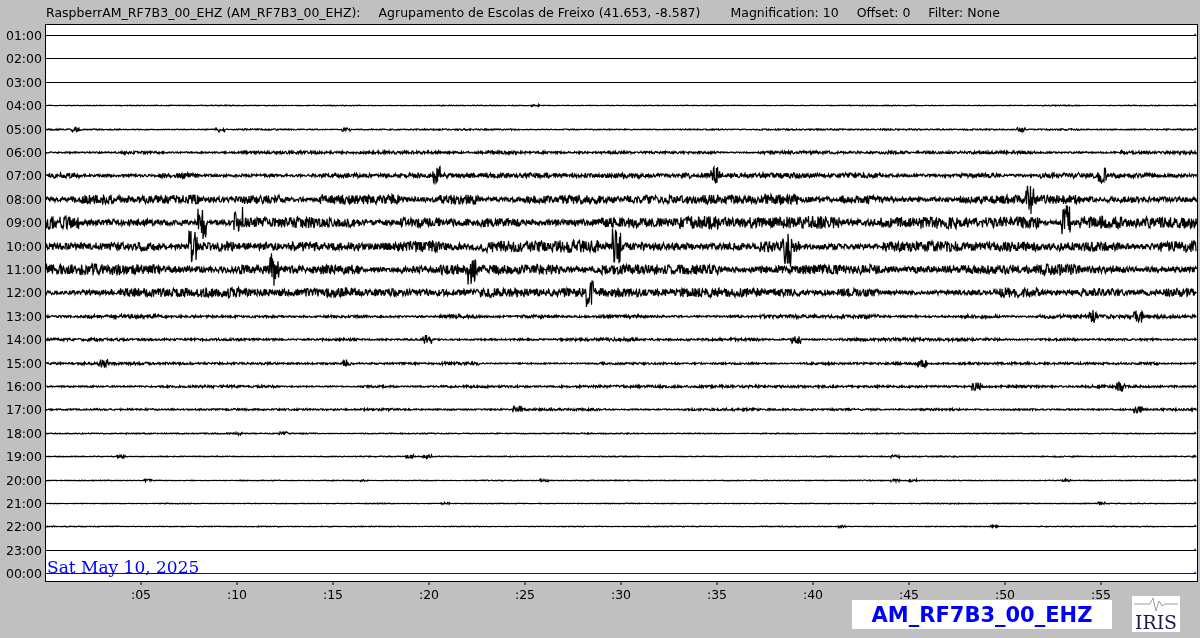 The width and height of the screenshot is (1200, 638). I want to click on hour-label: 18:00, so click(23, 433).